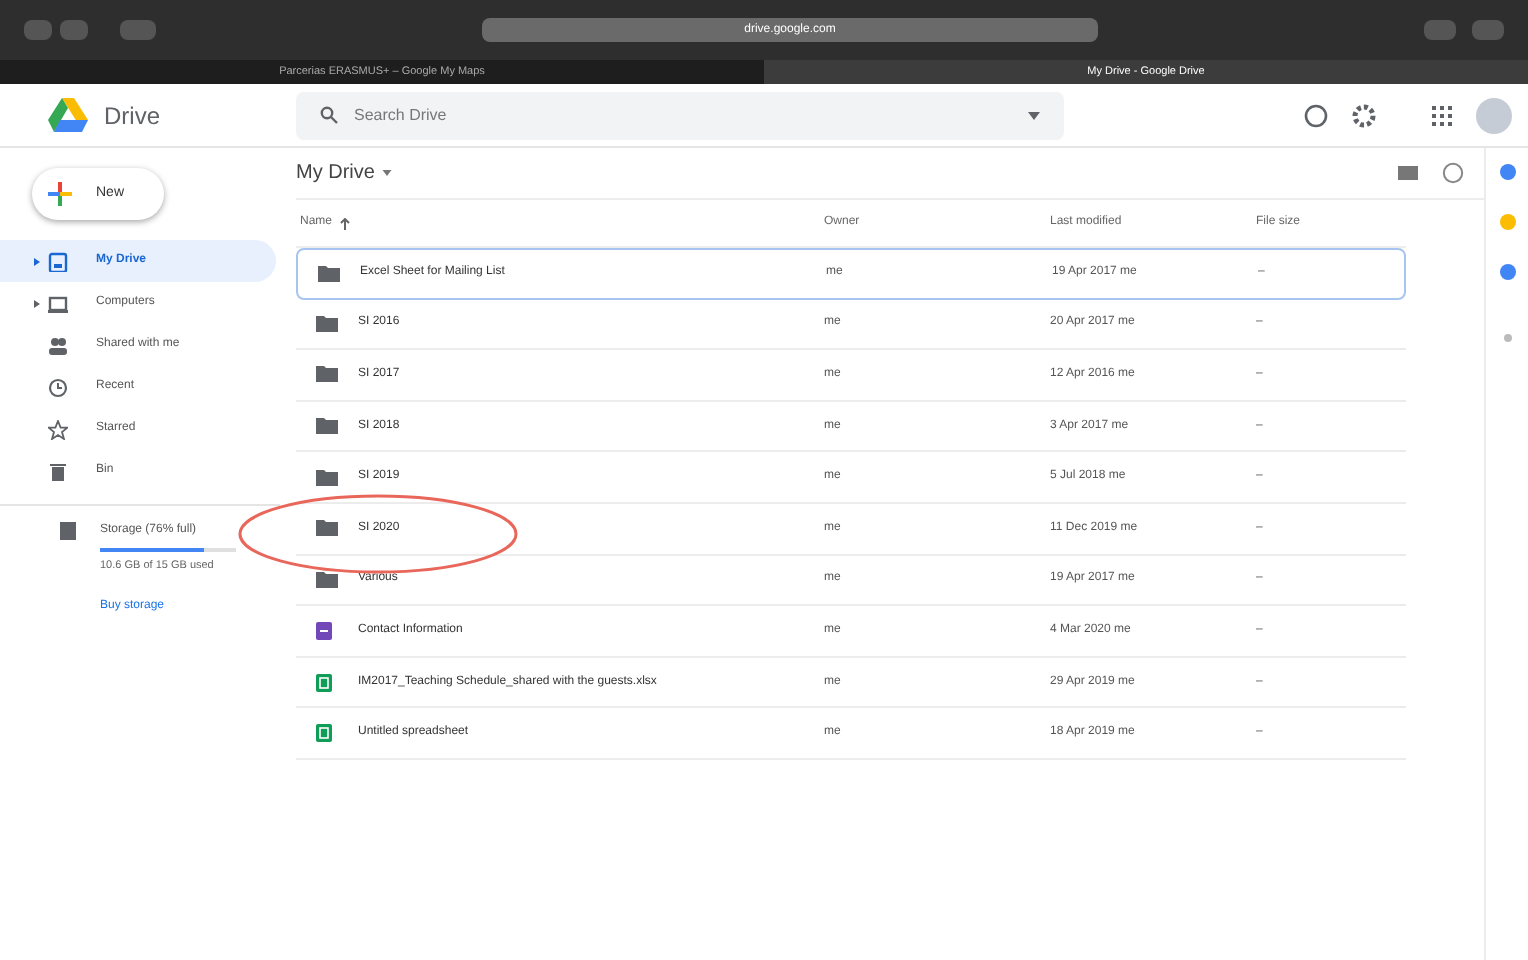 The width and height of the screenshot is (1528, 960). What do you see at coordinates (58, 261) in the screenshot?
I see `drive-icon` at bounding box center [58, 261].